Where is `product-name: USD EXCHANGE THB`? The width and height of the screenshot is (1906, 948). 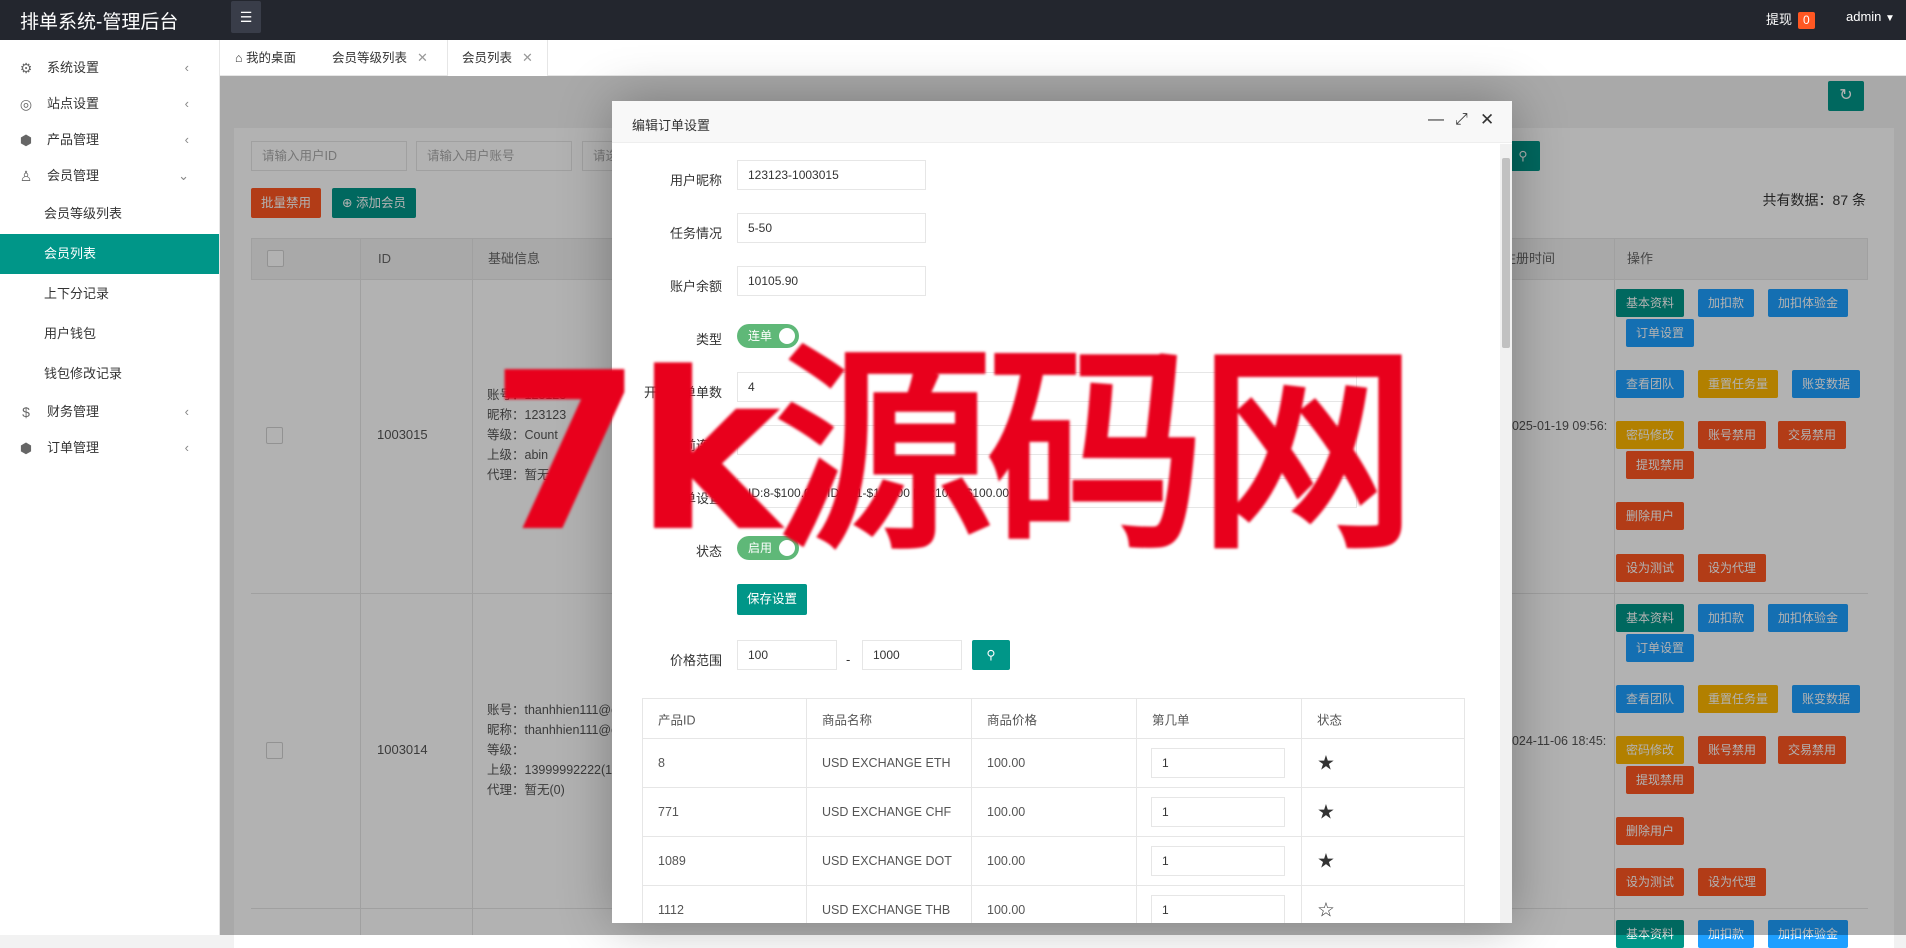 product-name: USD EXCHANGE THB is located at coordinates (886, 910).